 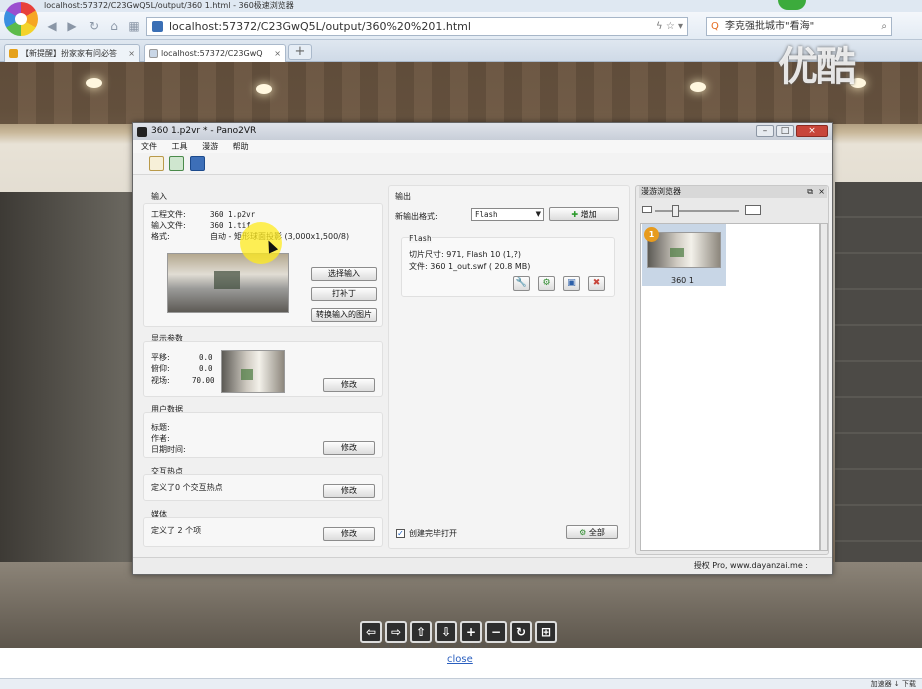 What do you see at coordinates (72, 26) in the screenshot?
I see `forward-icon: ▶` at bounding box center [72, 26].